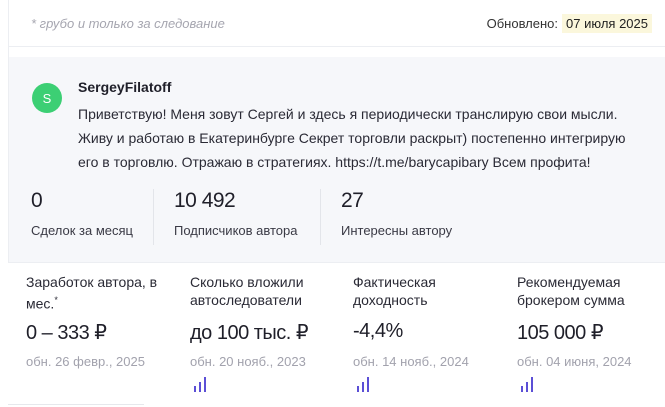 The height and width of the screenshot is (407, 665). I want to click on metric-value: -4,4%, so click(378, 331).